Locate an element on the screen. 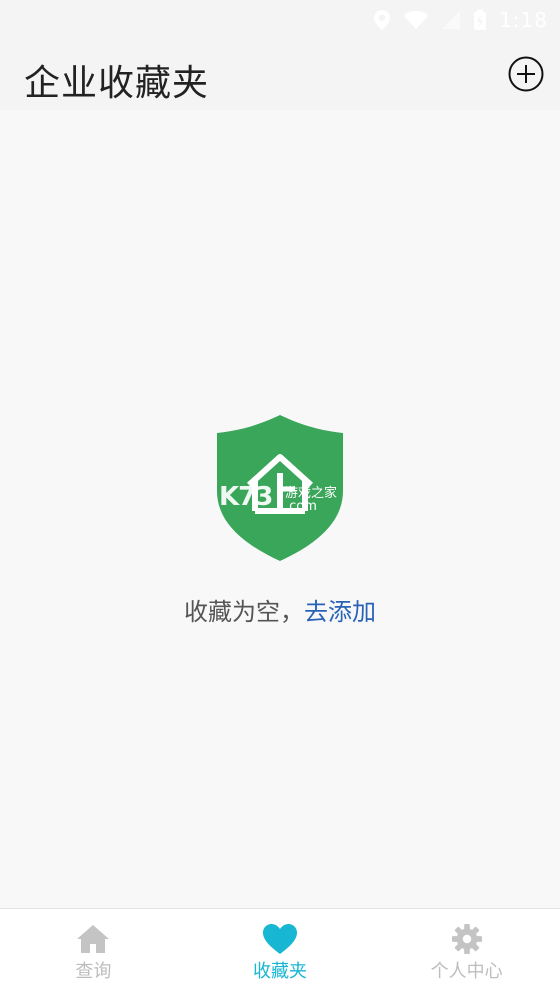 This screenshot has width=560, height=997. signal-icon is located at coordinates (451, 20).